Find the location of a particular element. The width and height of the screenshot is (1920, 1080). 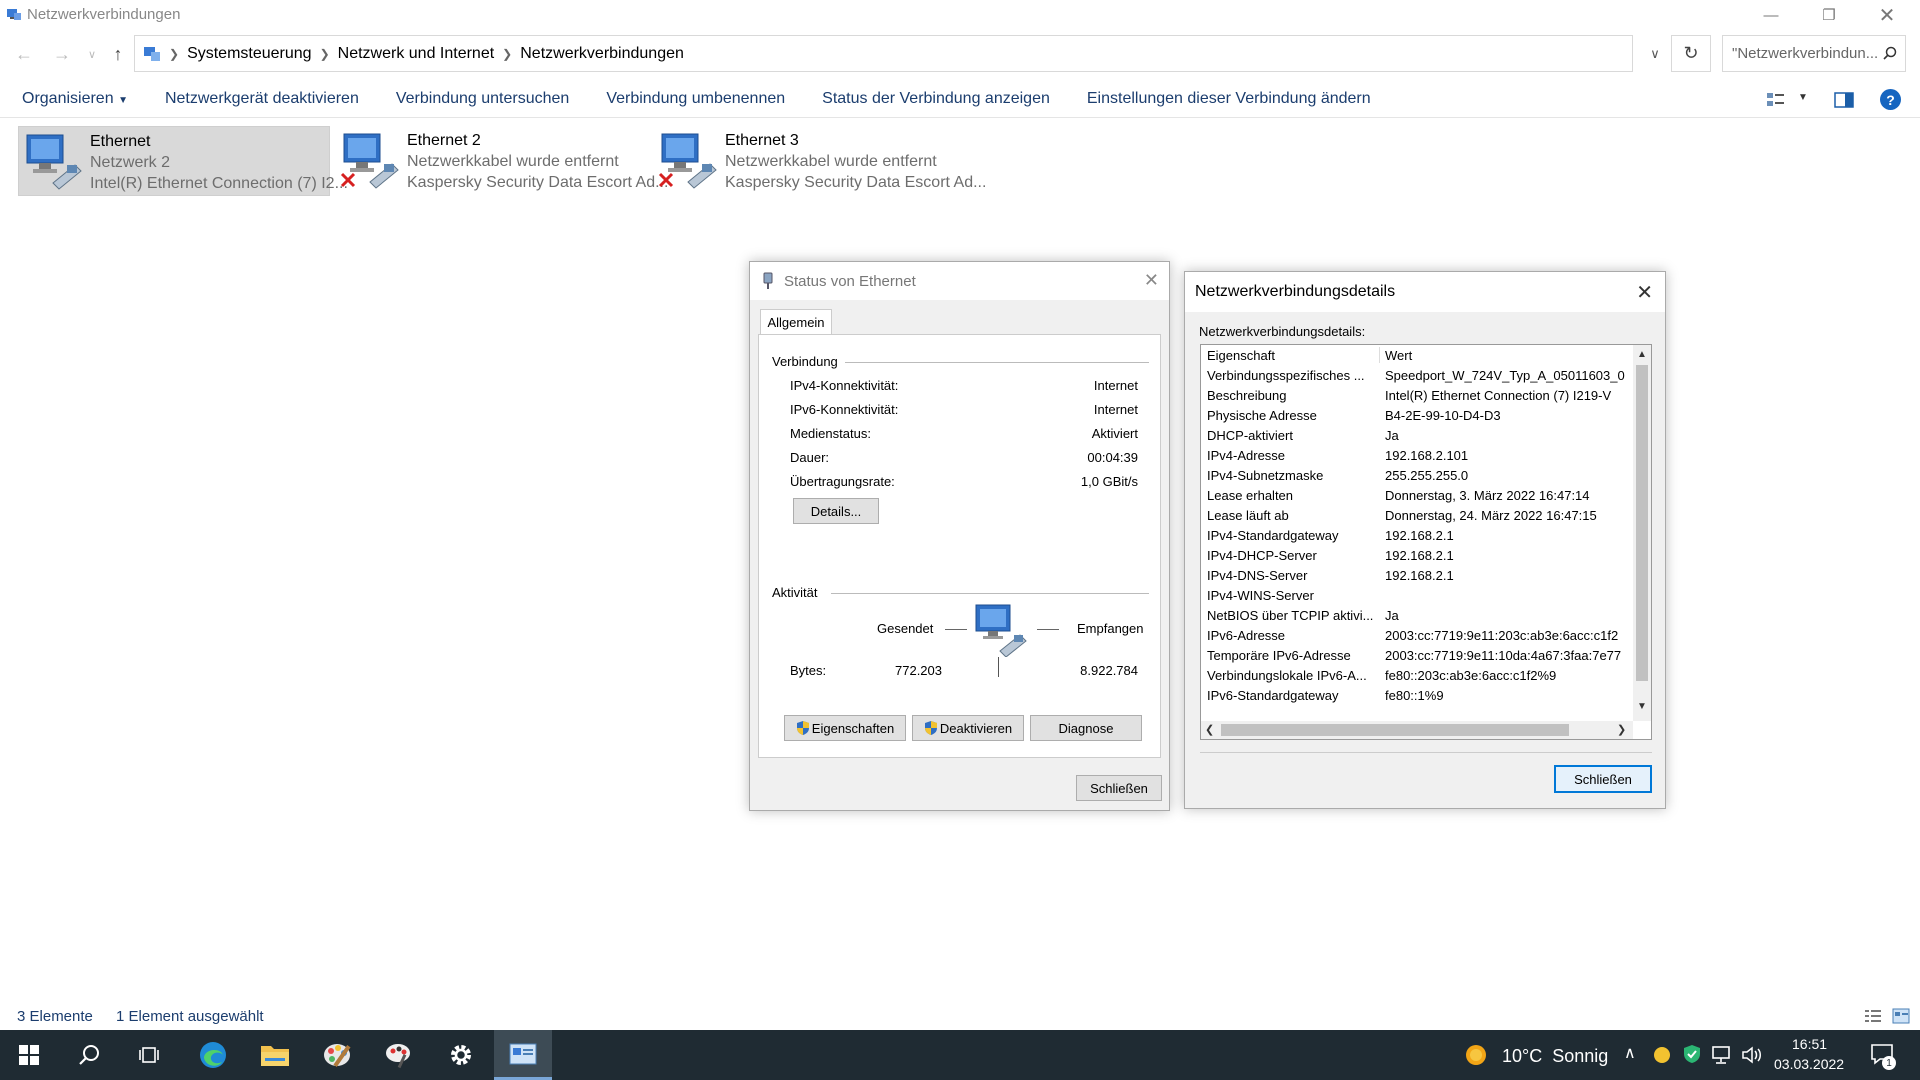

diagnose-button: Diagnose is located at coordinates (1086, 728).